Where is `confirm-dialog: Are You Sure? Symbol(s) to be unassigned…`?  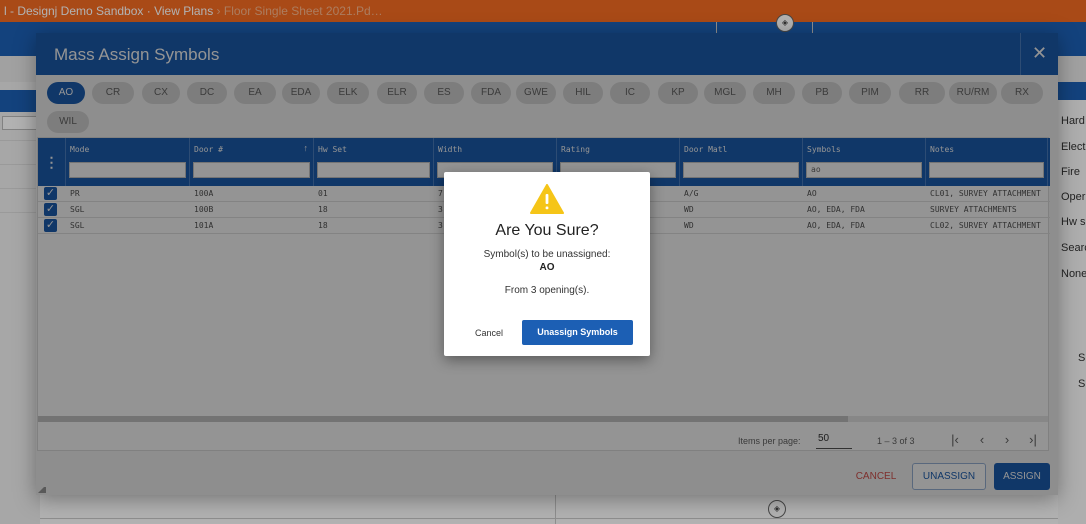 confirm-dialog: Are You Sure? Symbol(s) to be unassigned… is located at coordinates (547, 264).